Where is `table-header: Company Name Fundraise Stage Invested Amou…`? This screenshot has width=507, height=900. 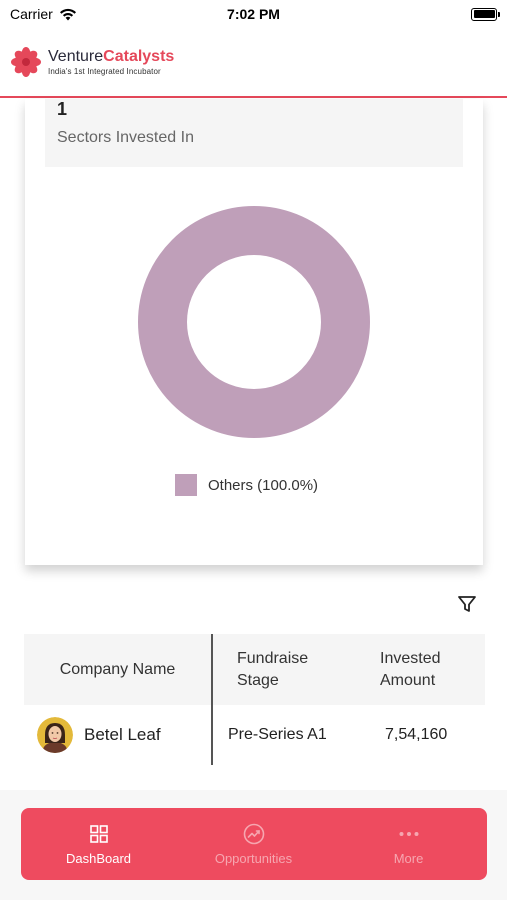
table-header: Company Name Fundraise Stage Invested Amou… is located at coordinates (254, 669).